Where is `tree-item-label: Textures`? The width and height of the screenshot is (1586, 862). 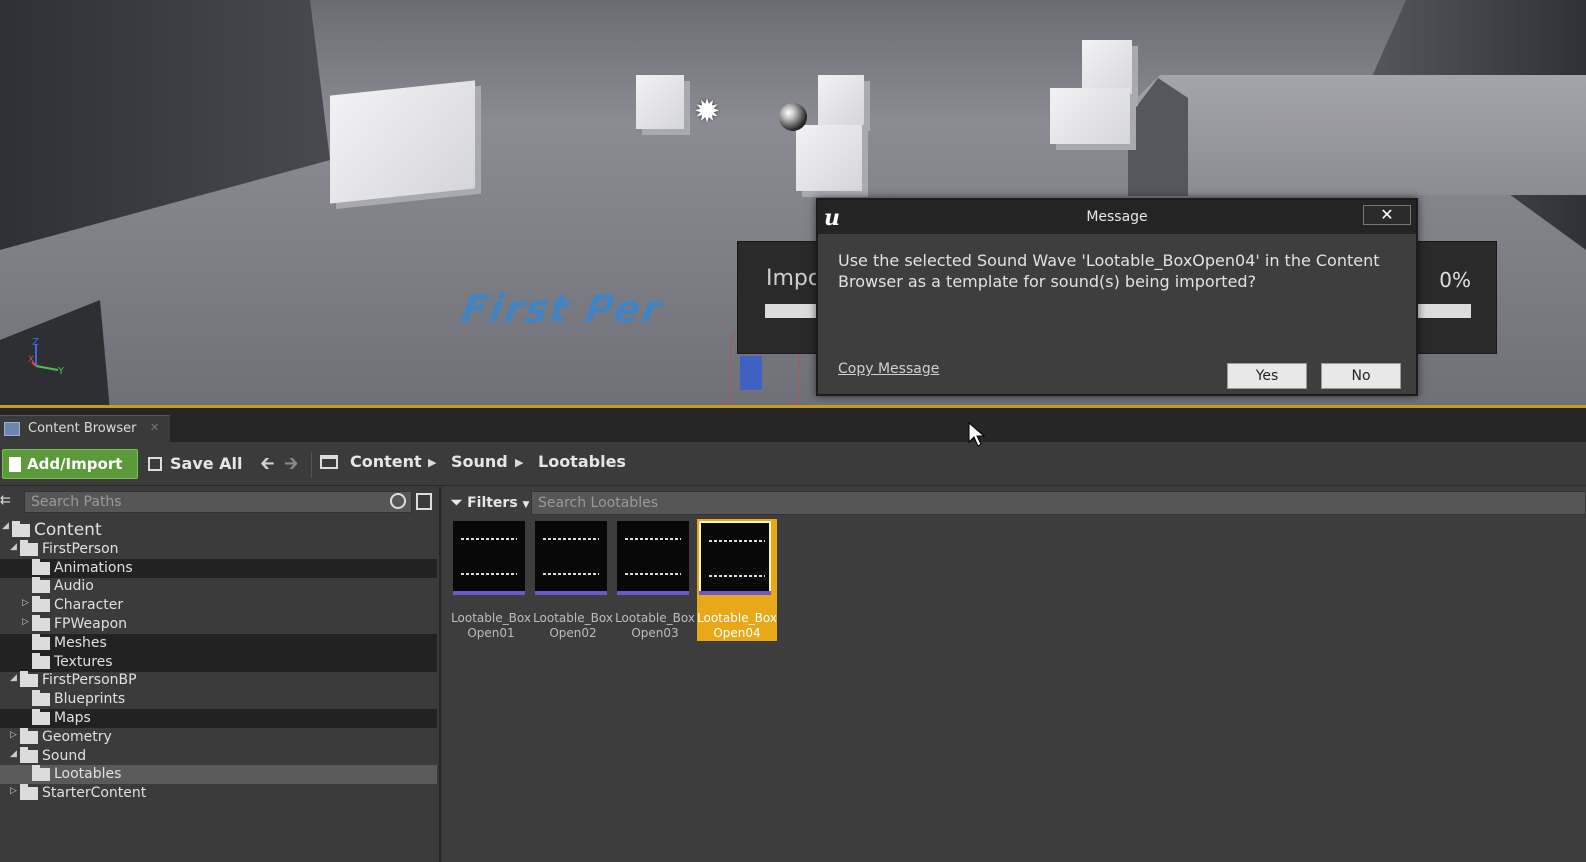
tree-item-label: Textures is located at coordinates (83, 661).